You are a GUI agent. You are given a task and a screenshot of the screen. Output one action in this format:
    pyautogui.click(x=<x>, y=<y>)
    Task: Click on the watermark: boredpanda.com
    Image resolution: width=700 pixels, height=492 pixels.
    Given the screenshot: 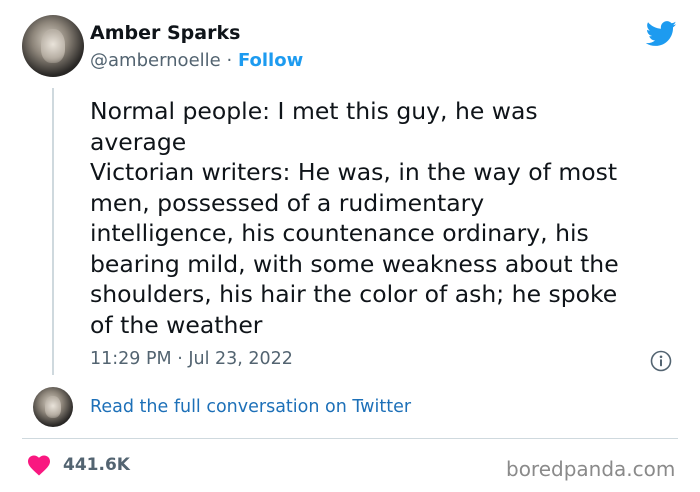 What is the action you would take?
    pyautogui.click(x=591, y=469)
    